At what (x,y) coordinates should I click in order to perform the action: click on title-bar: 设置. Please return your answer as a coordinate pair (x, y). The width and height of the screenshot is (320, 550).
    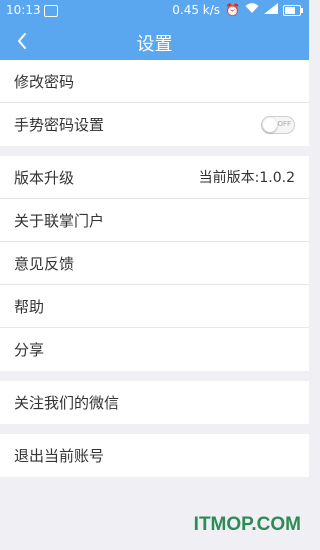
    Looking at the image, I should click on (154, 41).